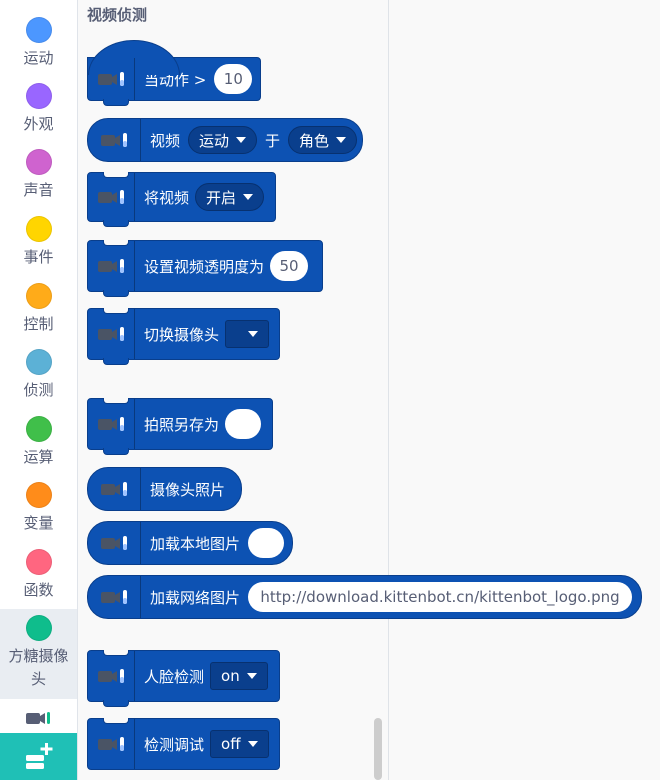 The width and height of the screenshot is (660, 784). What do you see at coordinates (314, 140) in the screenshot?
I see `dropdown-value: 角色` at bounding box center [314, 140].